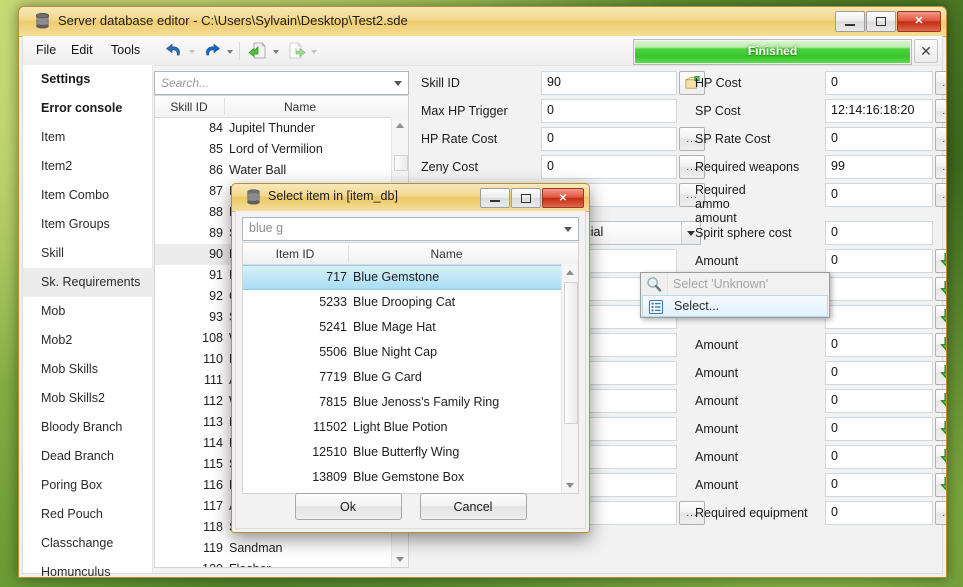 Image resolution: width=963 pixels, height=587 pixels. I want to click on undo-icon, so click(174, 50).